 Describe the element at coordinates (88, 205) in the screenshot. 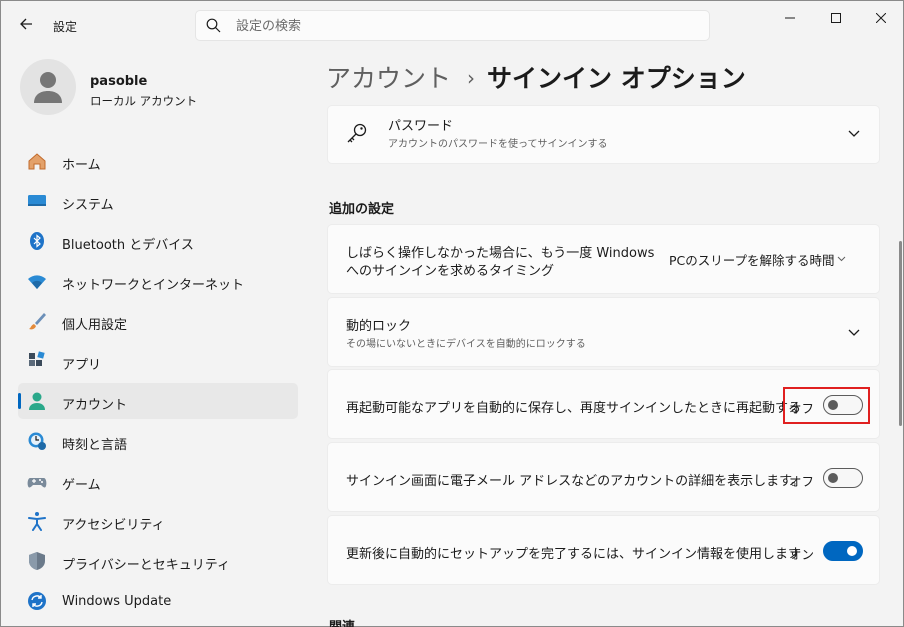

I see `sidebar-item-label: システム` at that location.